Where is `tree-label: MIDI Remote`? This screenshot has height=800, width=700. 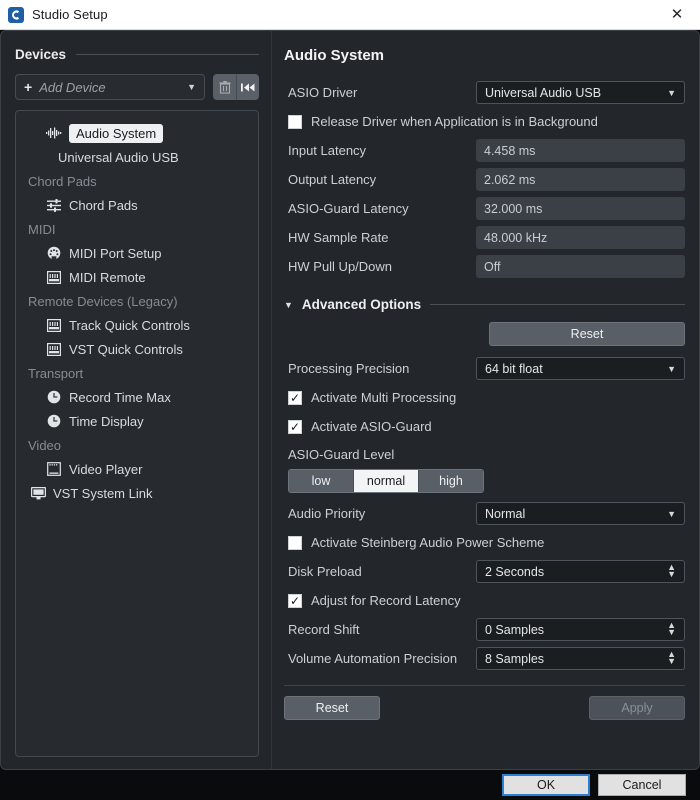
tree-label: MIDI Remote is located at coordinates (107, 277).